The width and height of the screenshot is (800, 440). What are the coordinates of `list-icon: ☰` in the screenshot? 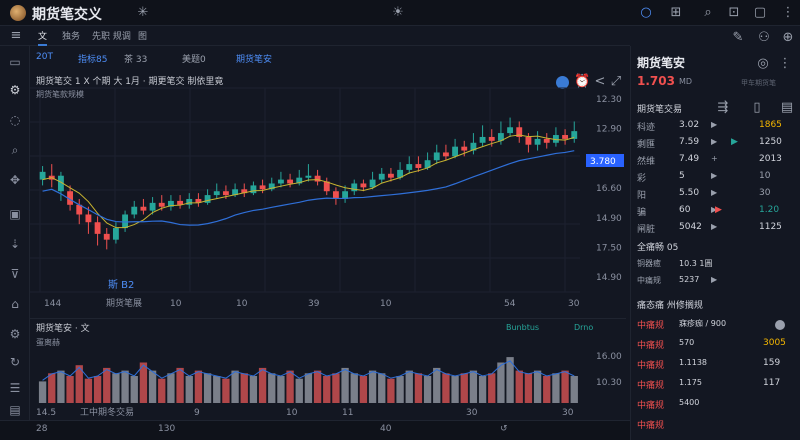 It's located at (15, 388).